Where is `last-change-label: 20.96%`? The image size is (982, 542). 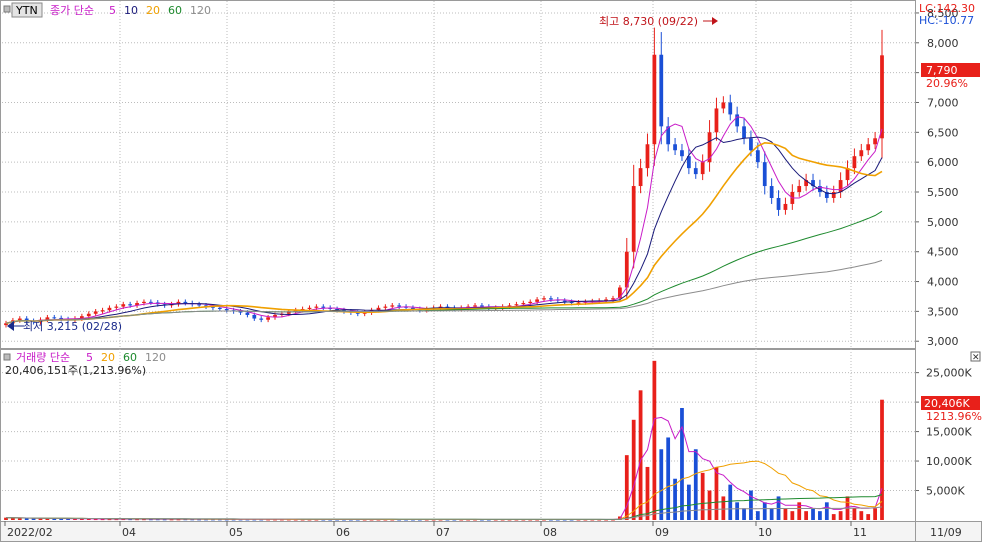 last-change-label: 20.96% is located at coordinates (947, 83).